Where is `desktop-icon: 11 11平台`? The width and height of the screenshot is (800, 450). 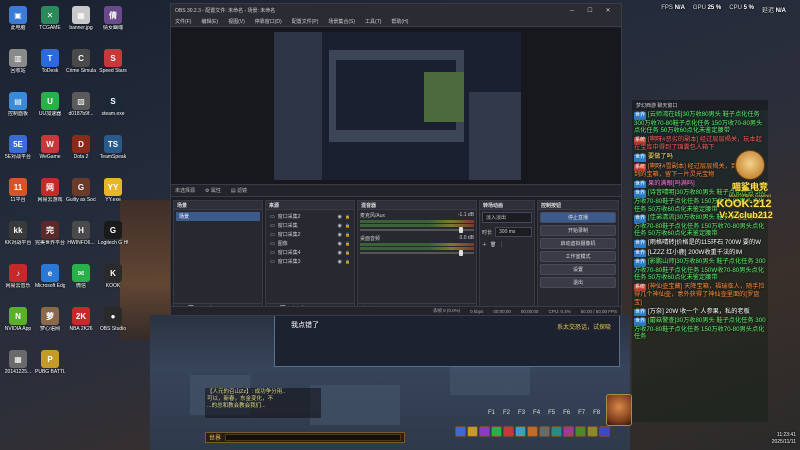
desktop-icon: 11 11平台 is located at coordinates (18, 190).